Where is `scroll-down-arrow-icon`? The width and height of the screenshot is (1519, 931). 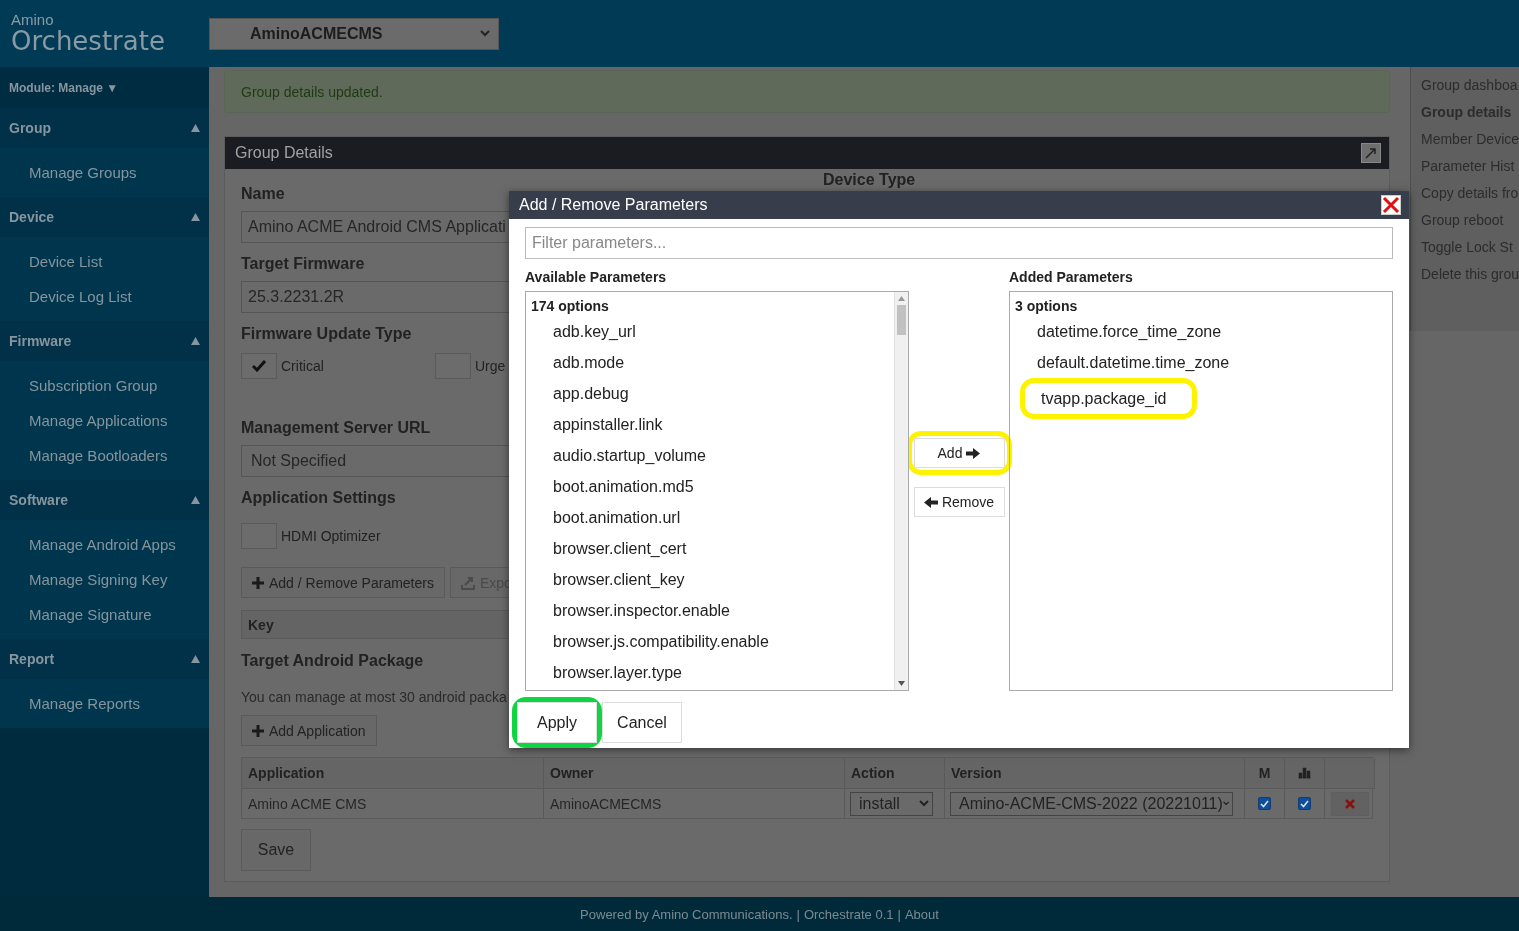 scroll-down-arrow-icon is located at coordinates (901, 683).